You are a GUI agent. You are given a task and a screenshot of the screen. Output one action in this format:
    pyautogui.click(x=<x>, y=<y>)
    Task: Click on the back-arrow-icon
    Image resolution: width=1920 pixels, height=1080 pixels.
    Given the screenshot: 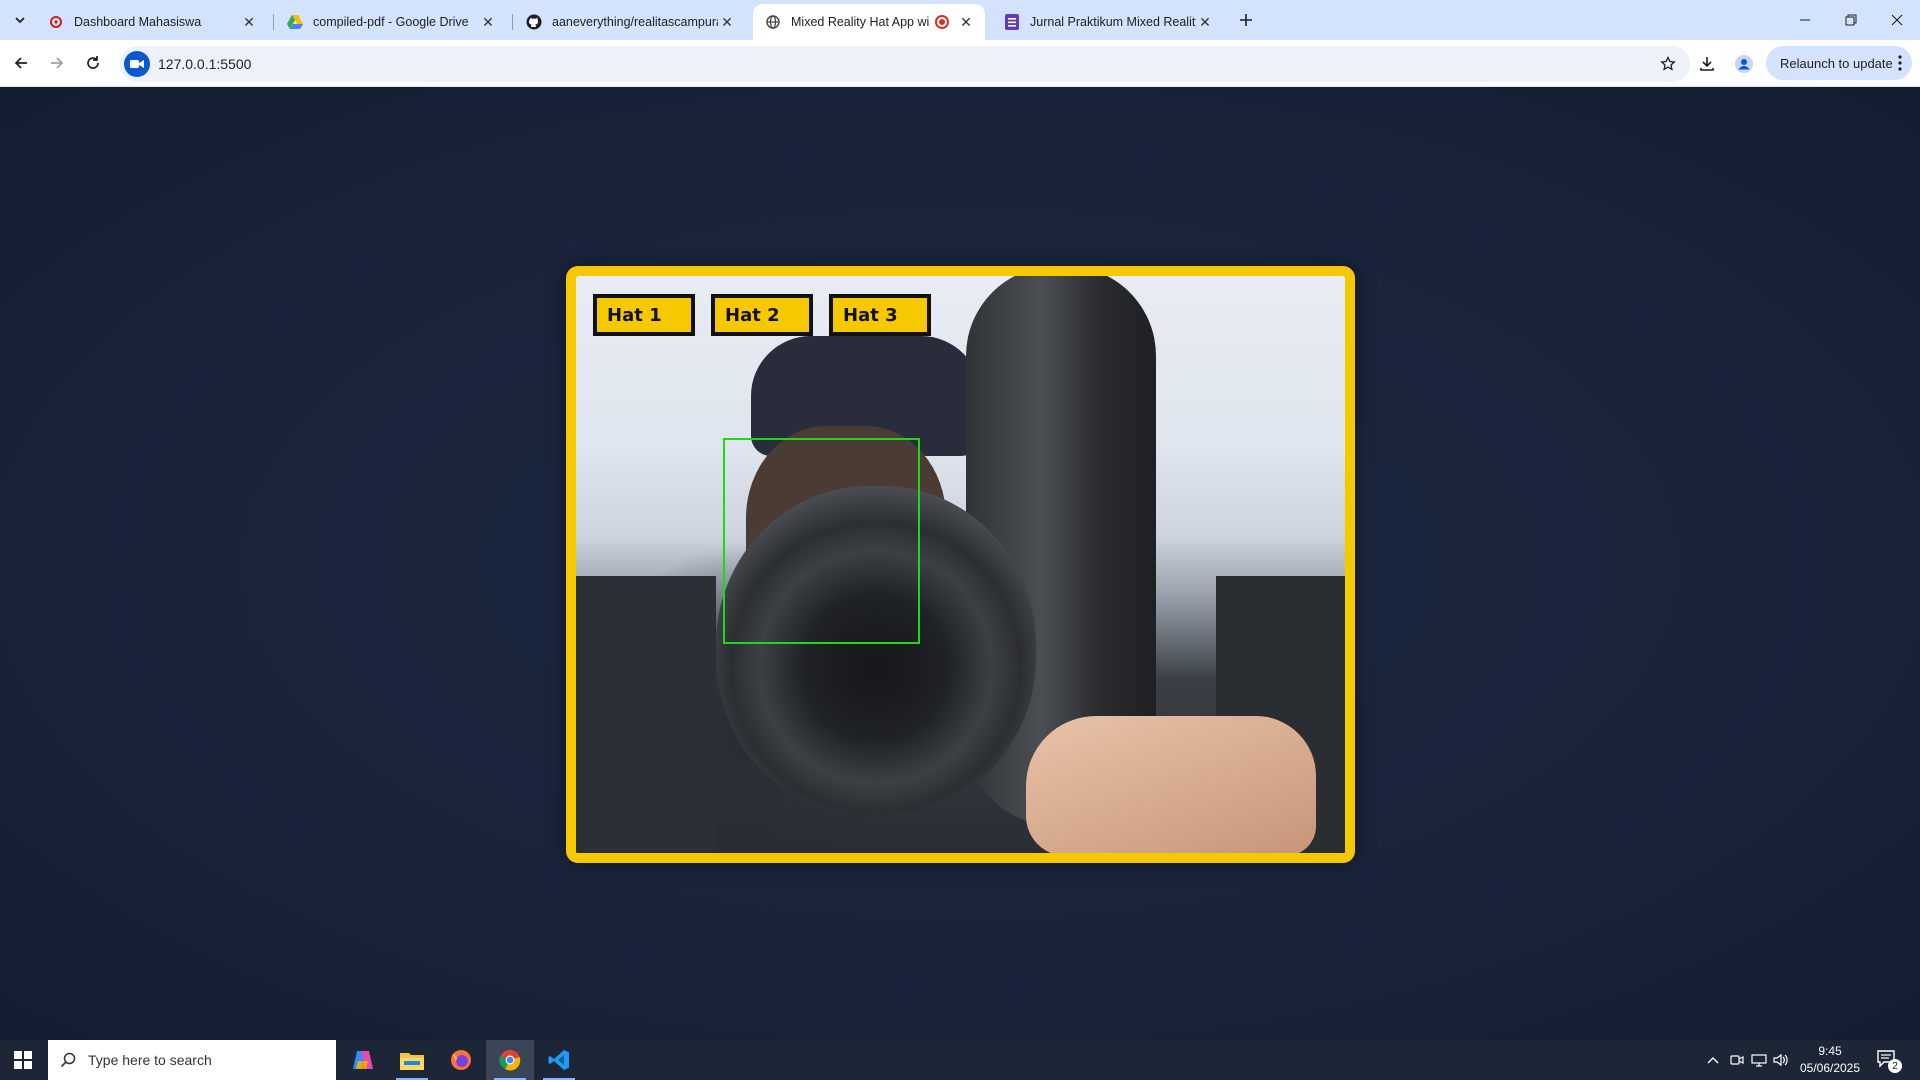 What is the action you would take?
    pyautogui.click(x=20, y=63)
    